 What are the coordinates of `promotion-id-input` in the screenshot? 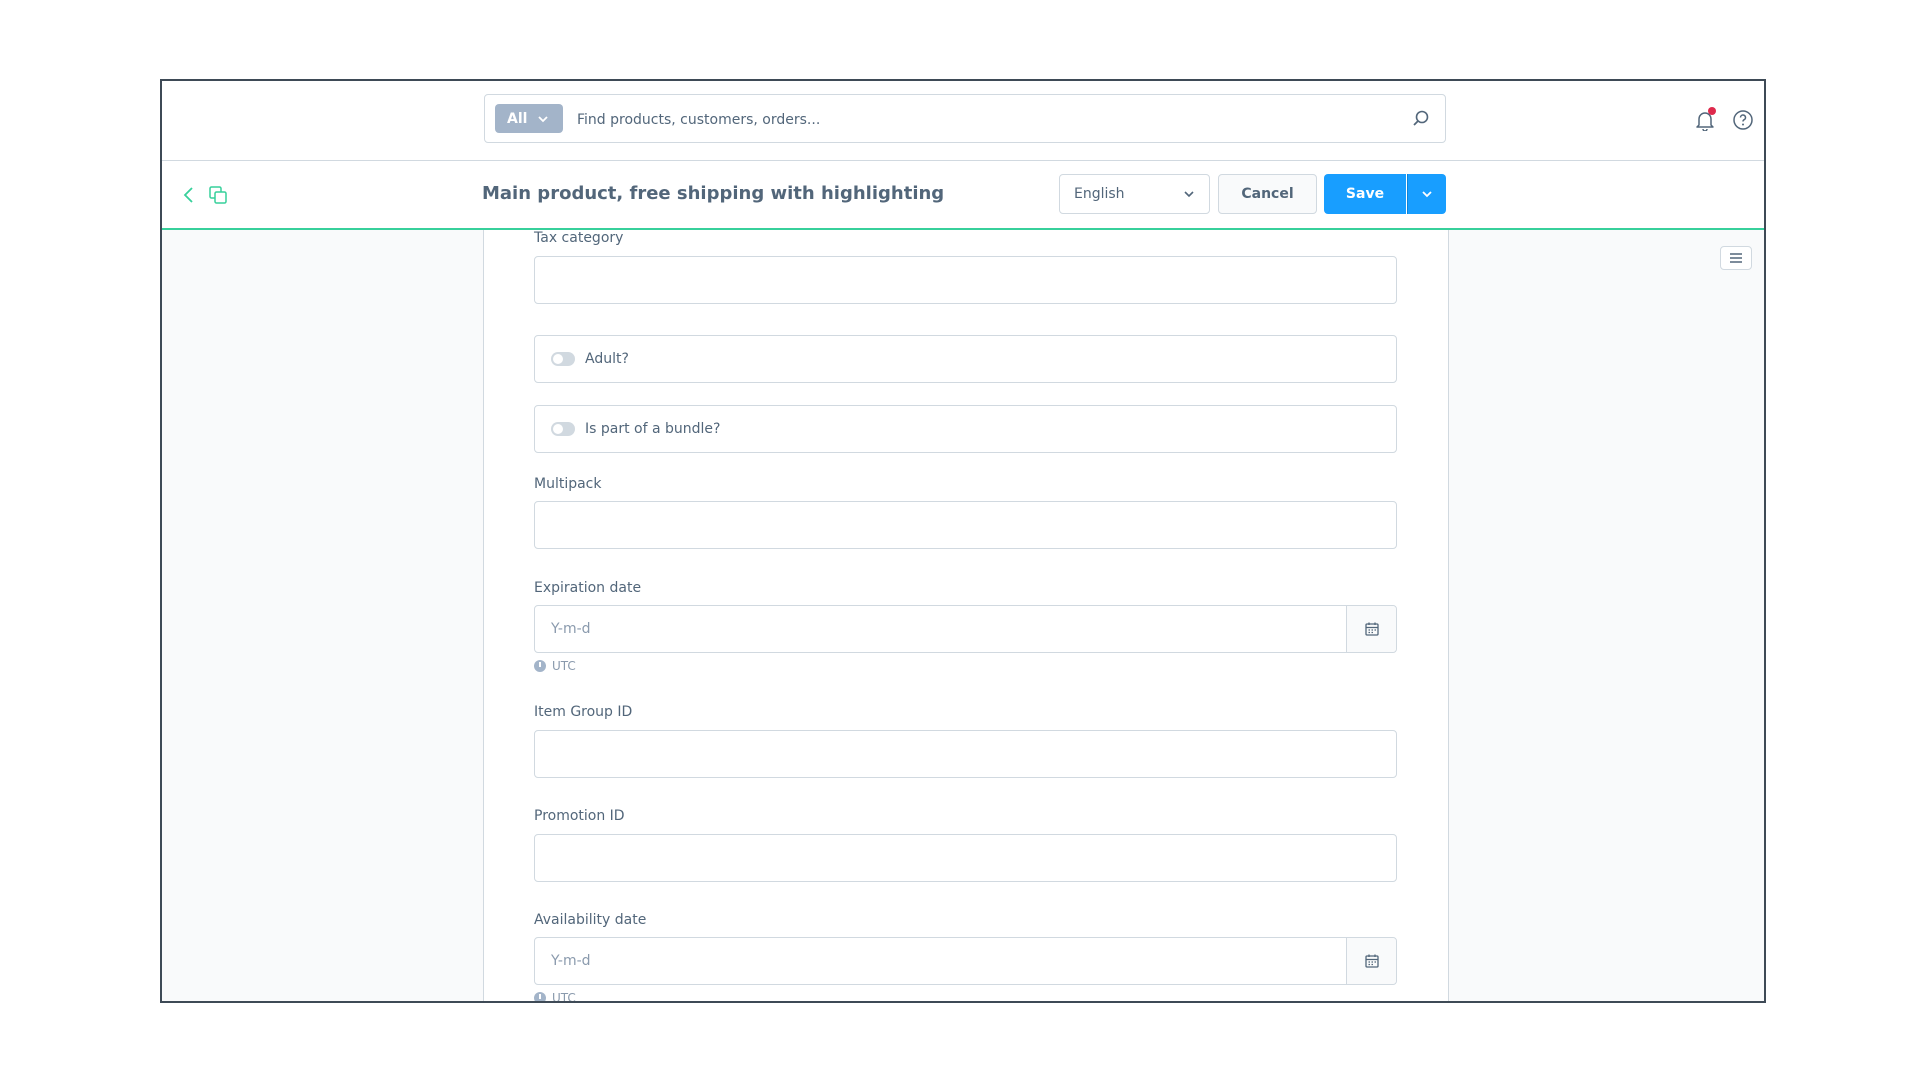 It's located at (965, 858).